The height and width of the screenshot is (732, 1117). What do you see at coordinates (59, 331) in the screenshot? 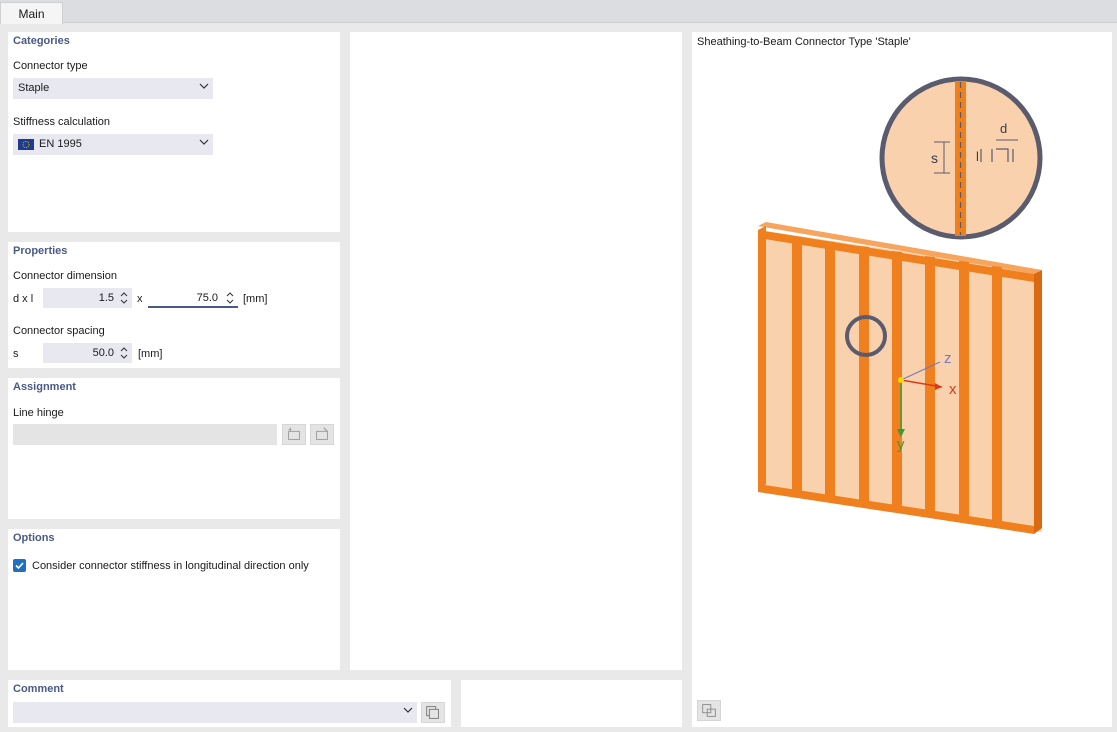
I see `connector-spacing-label: Connector spacing` at bounding box center [59, 331].